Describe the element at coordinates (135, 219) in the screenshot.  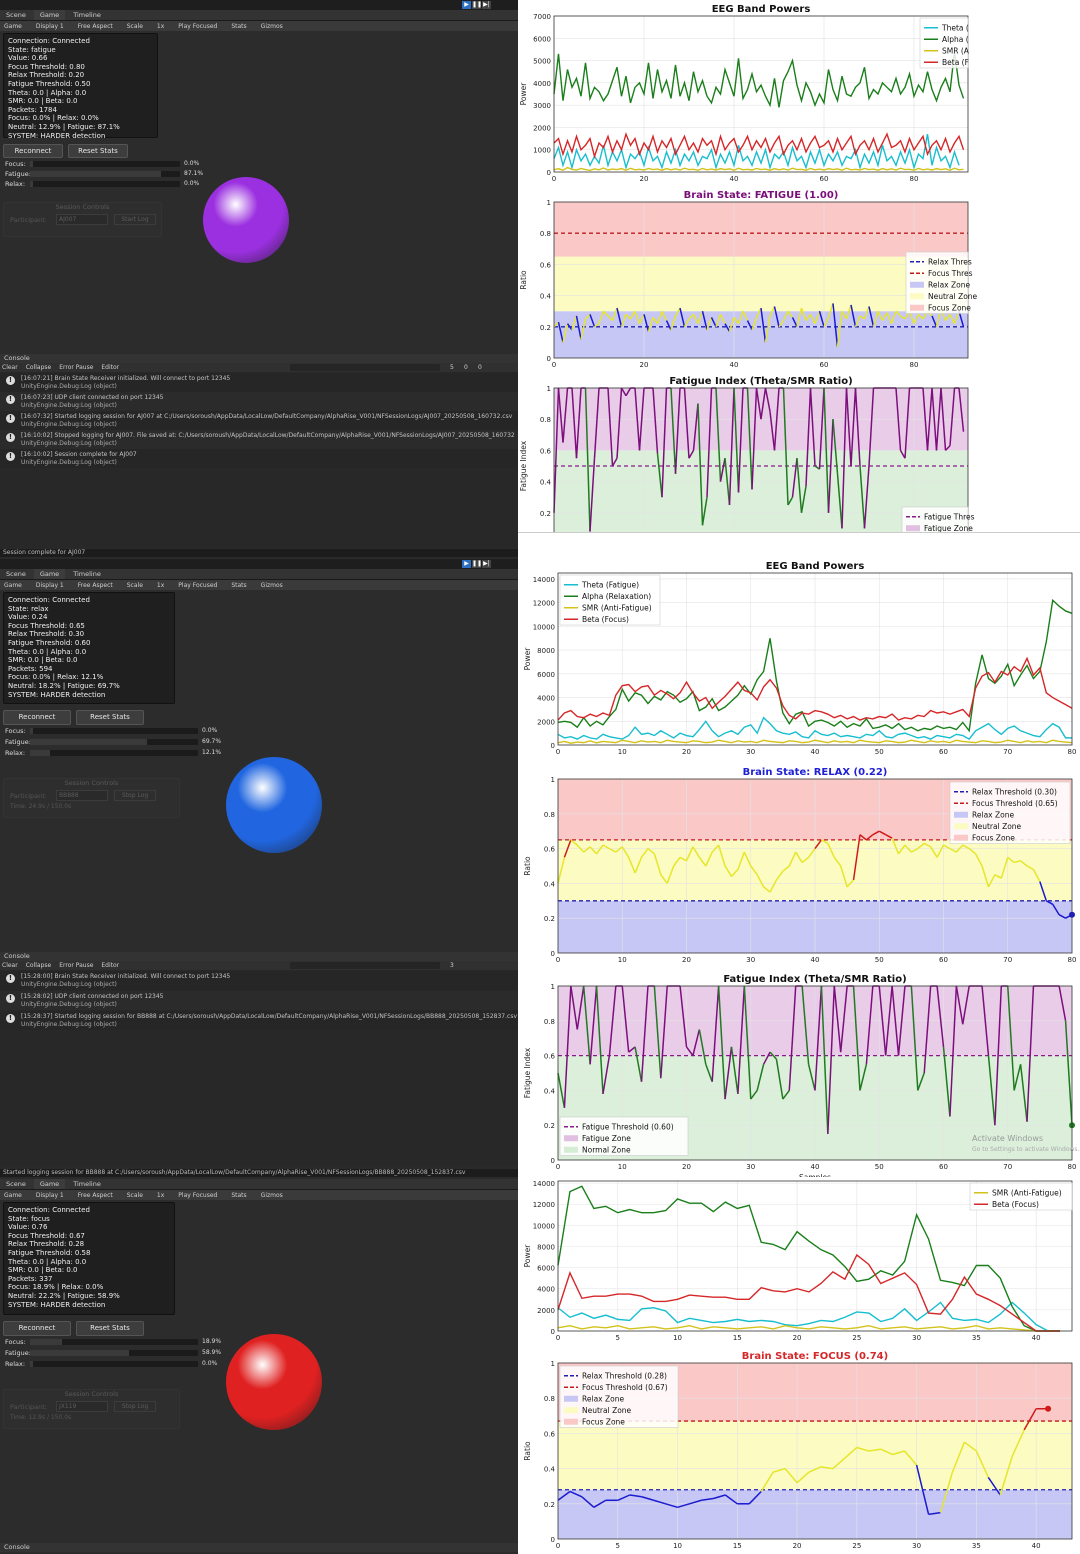
I see `log-toggle-button: Start Log` at that location.